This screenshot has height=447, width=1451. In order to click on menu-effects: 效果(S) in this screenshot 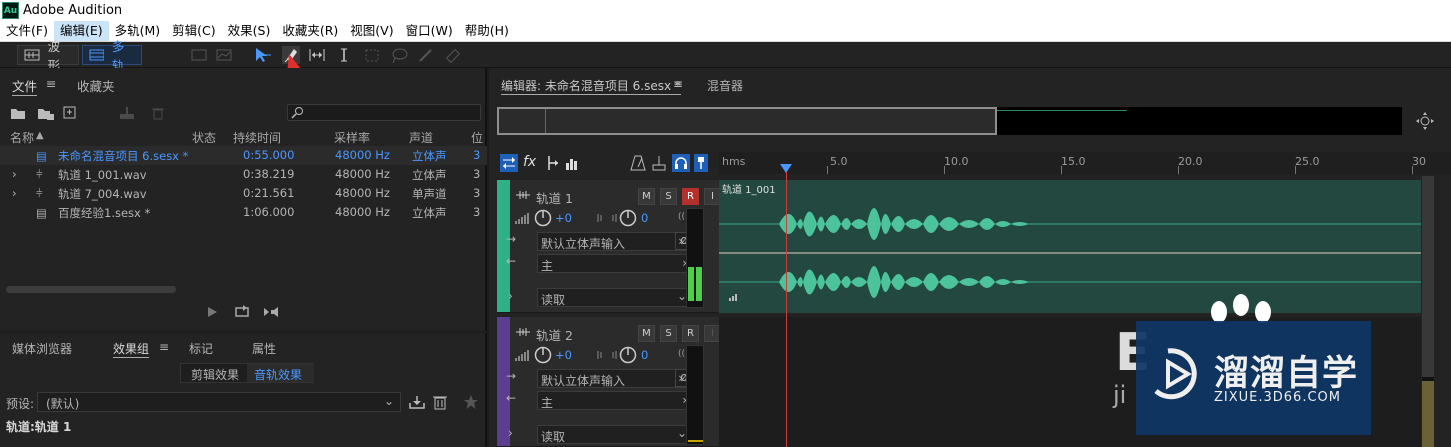, I will do `click(249, 31)`.